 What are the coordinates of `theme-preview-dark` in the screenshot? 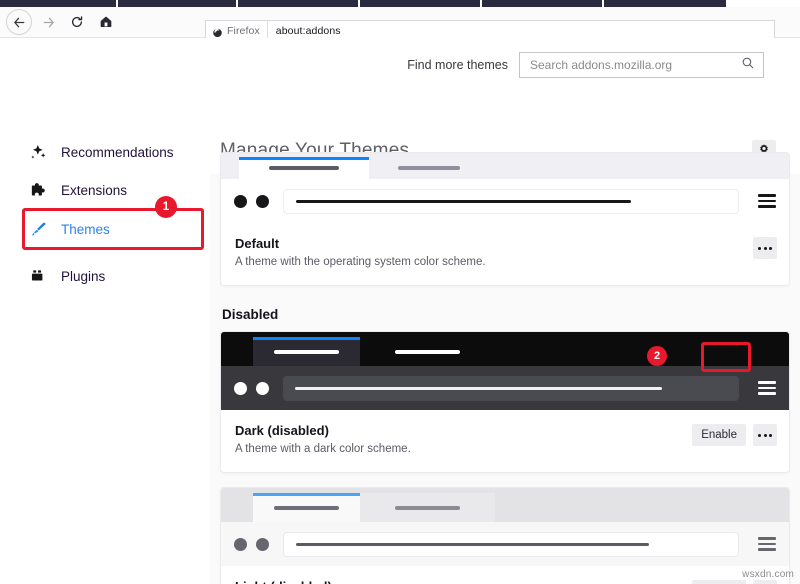 It's located at (505, 371).